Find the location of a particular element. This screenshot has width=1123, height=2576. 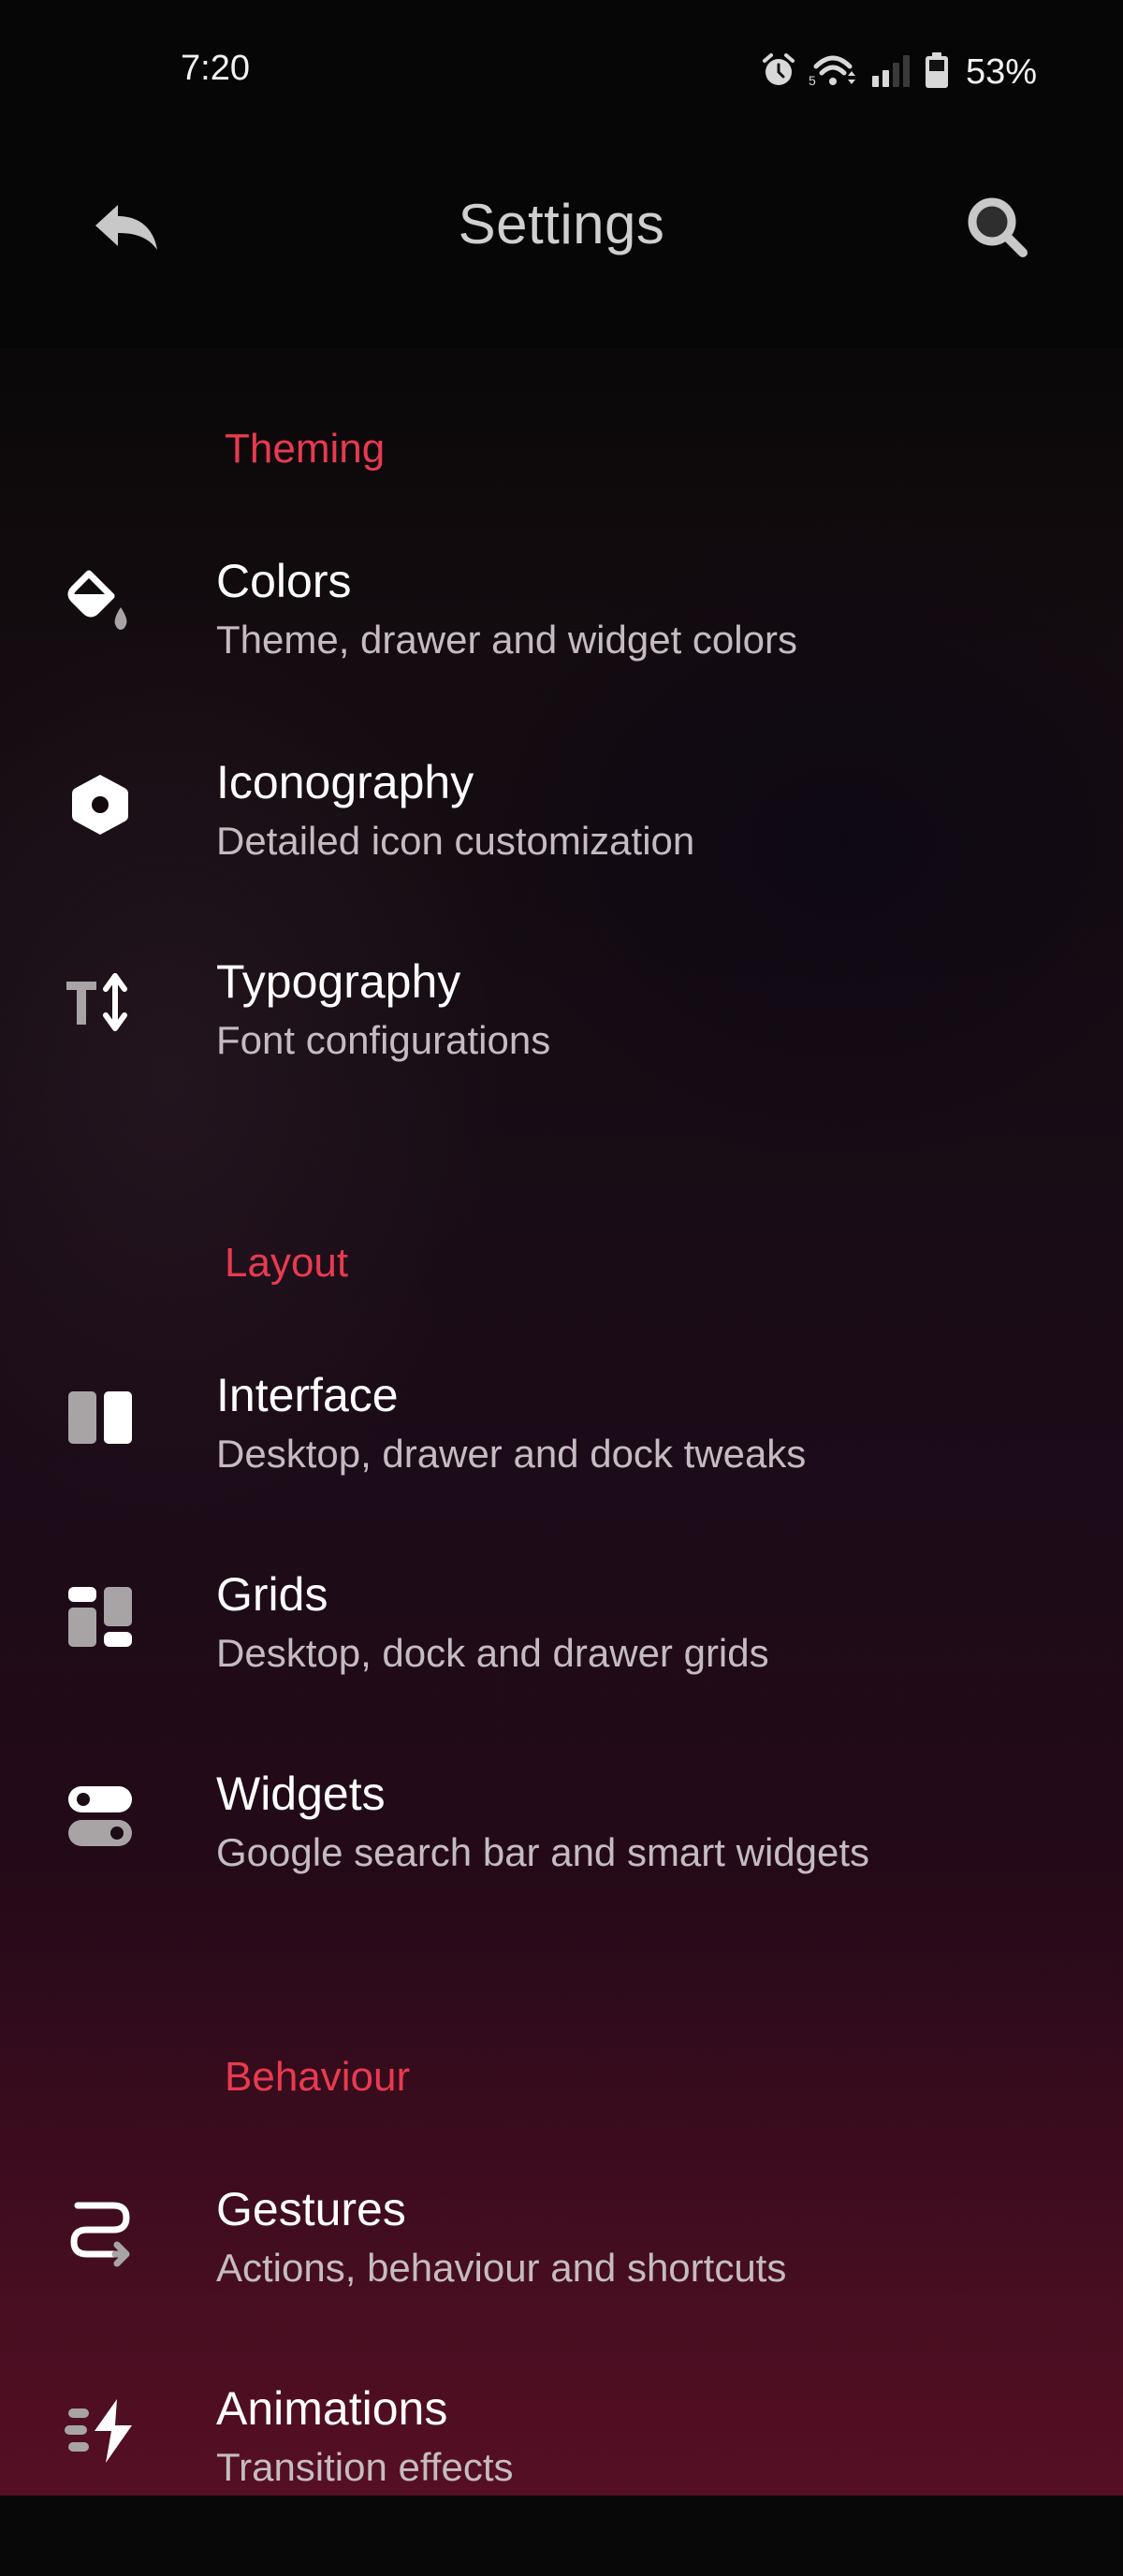

item-subtitle: Theme, drawer and widget colors is located at coordinates (506, 640).